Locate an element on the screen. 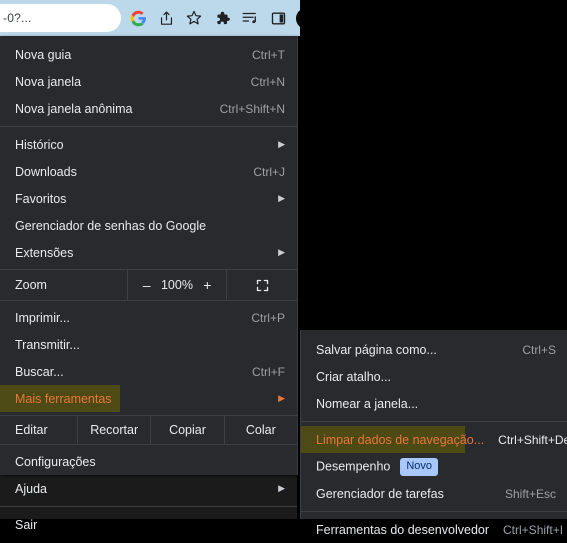  menu-item-label: Configurações is located at coordinates (55, 461).